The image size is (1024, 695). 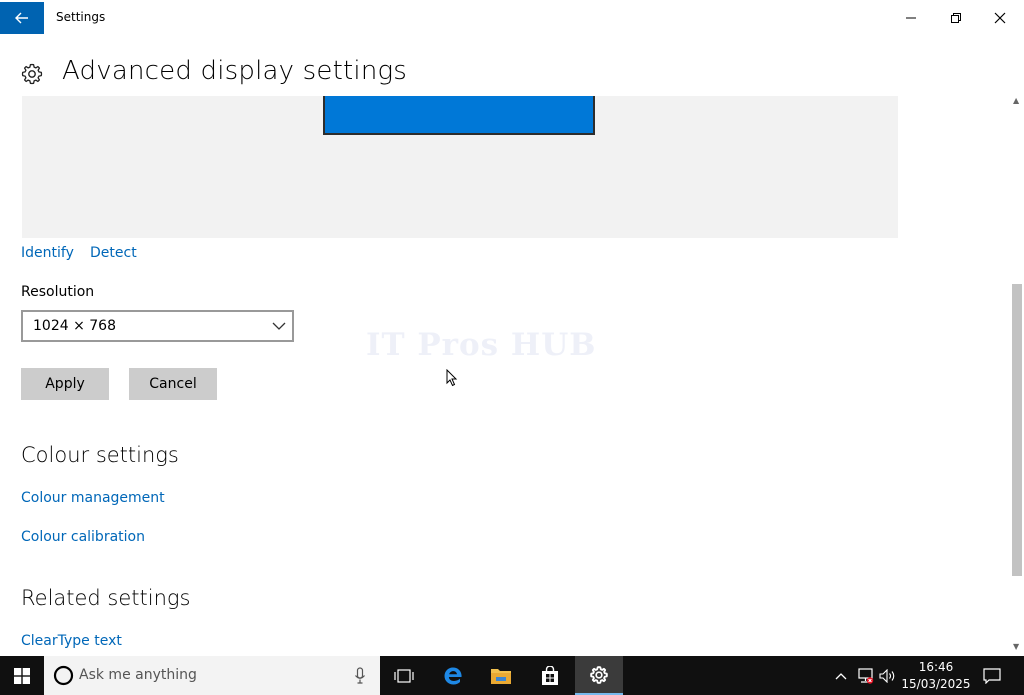 What do you see at coordinates (157, 326) in the screenshot?
I see `resolution-select: 1024 × 768` at bounding box center [157, 326].